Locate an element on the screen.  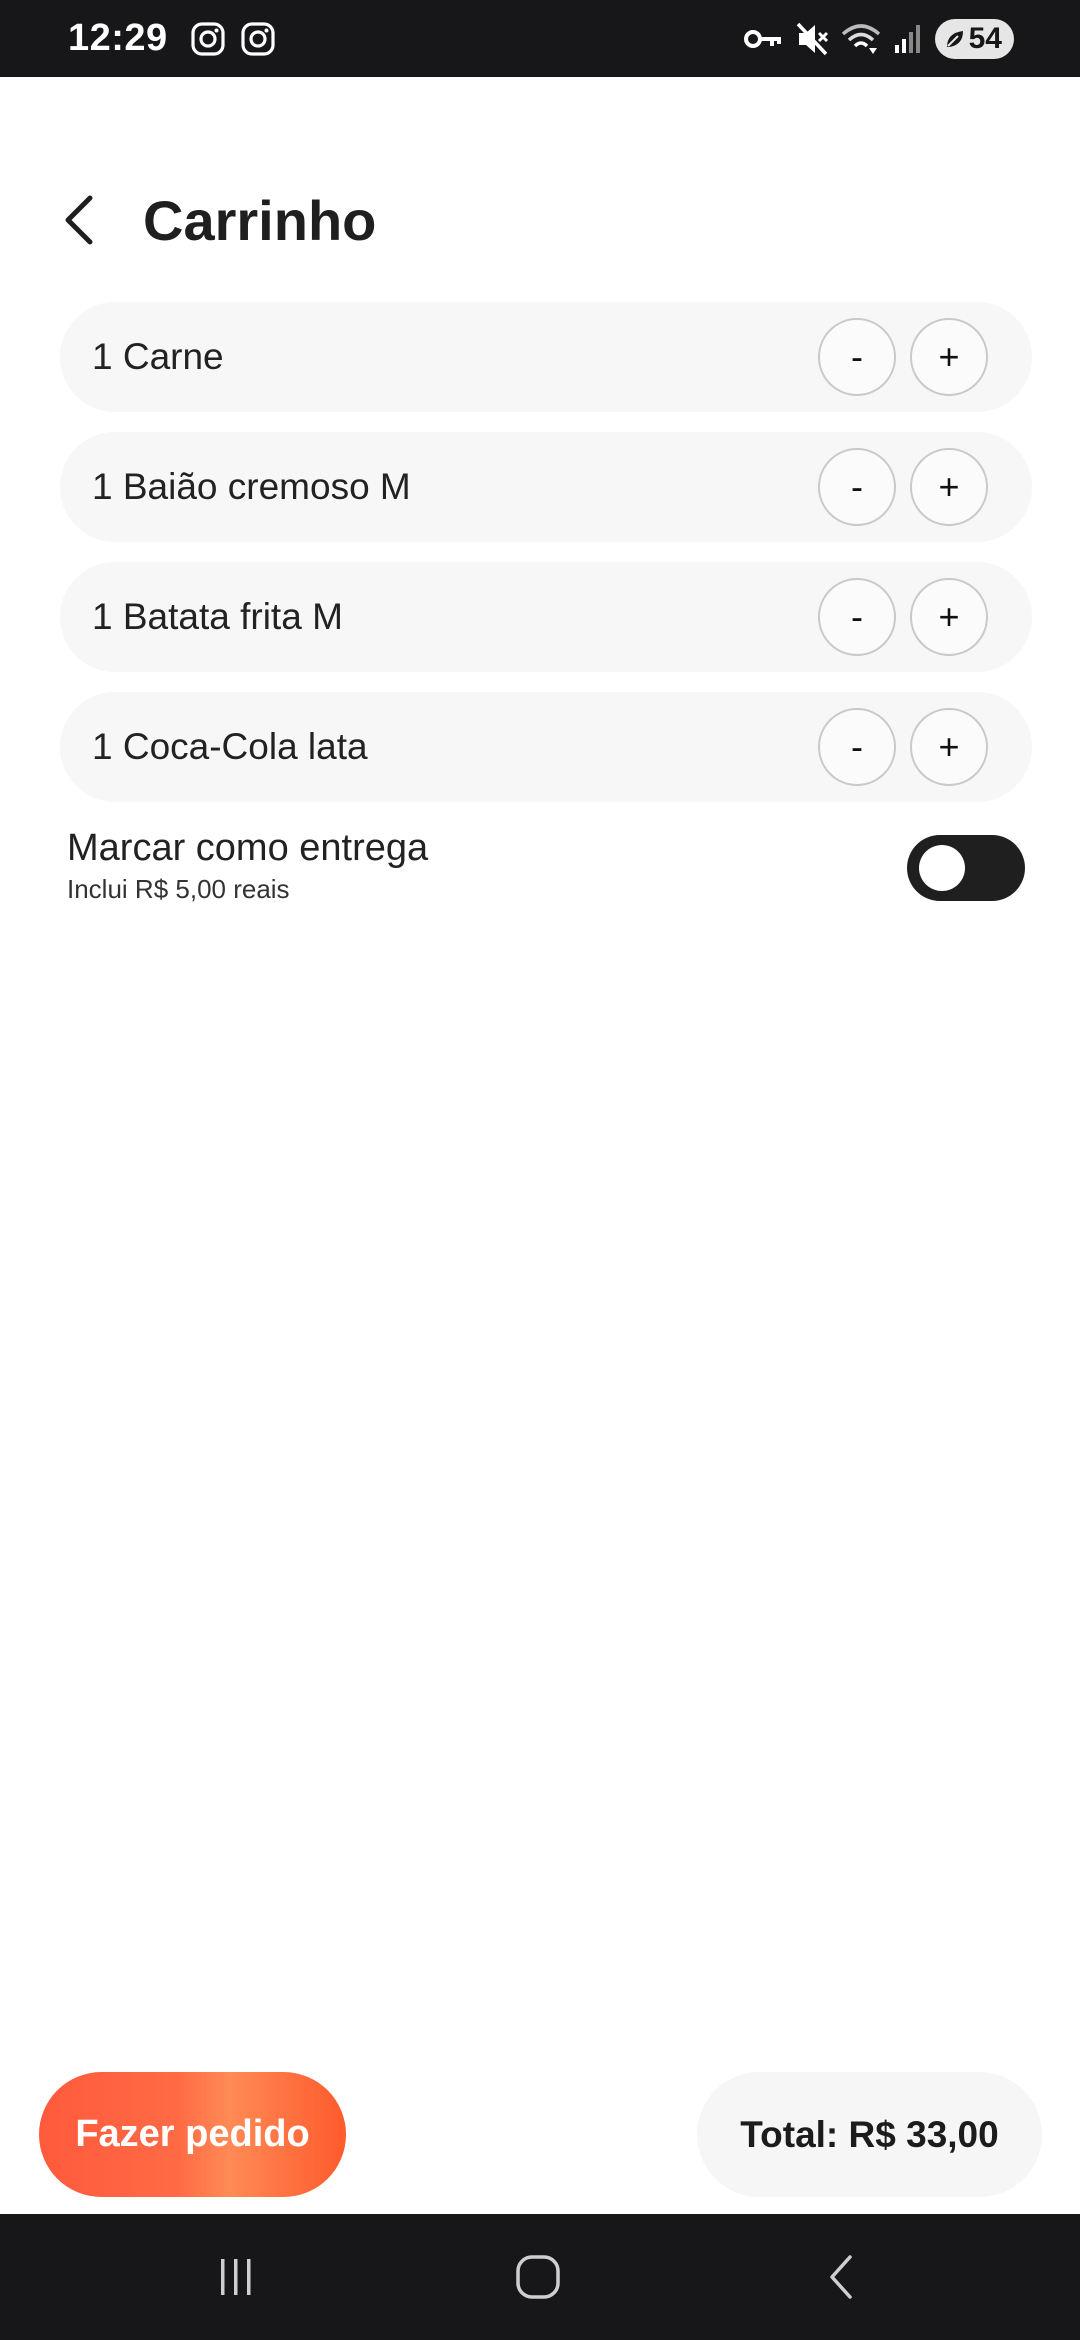
toggle-knob is located at coordinates (942, 868).